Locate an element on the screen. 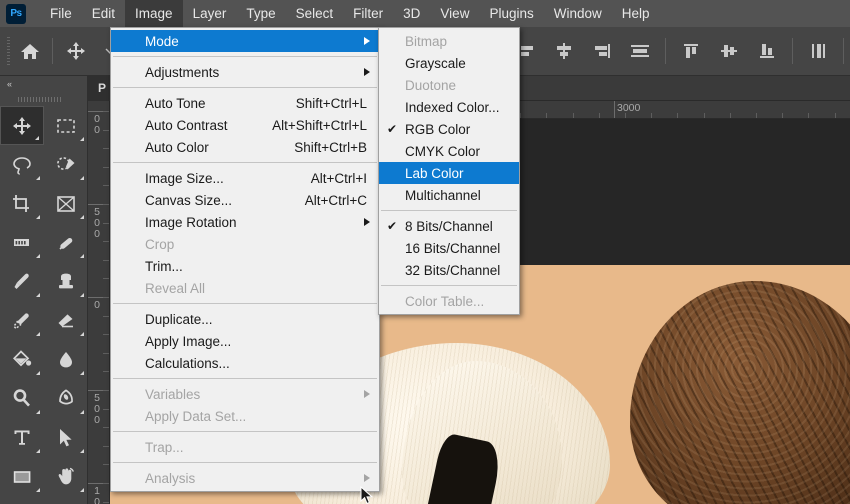 This screenshot has width=850, height=504. crop-tool is located at coordinates (22, 203).